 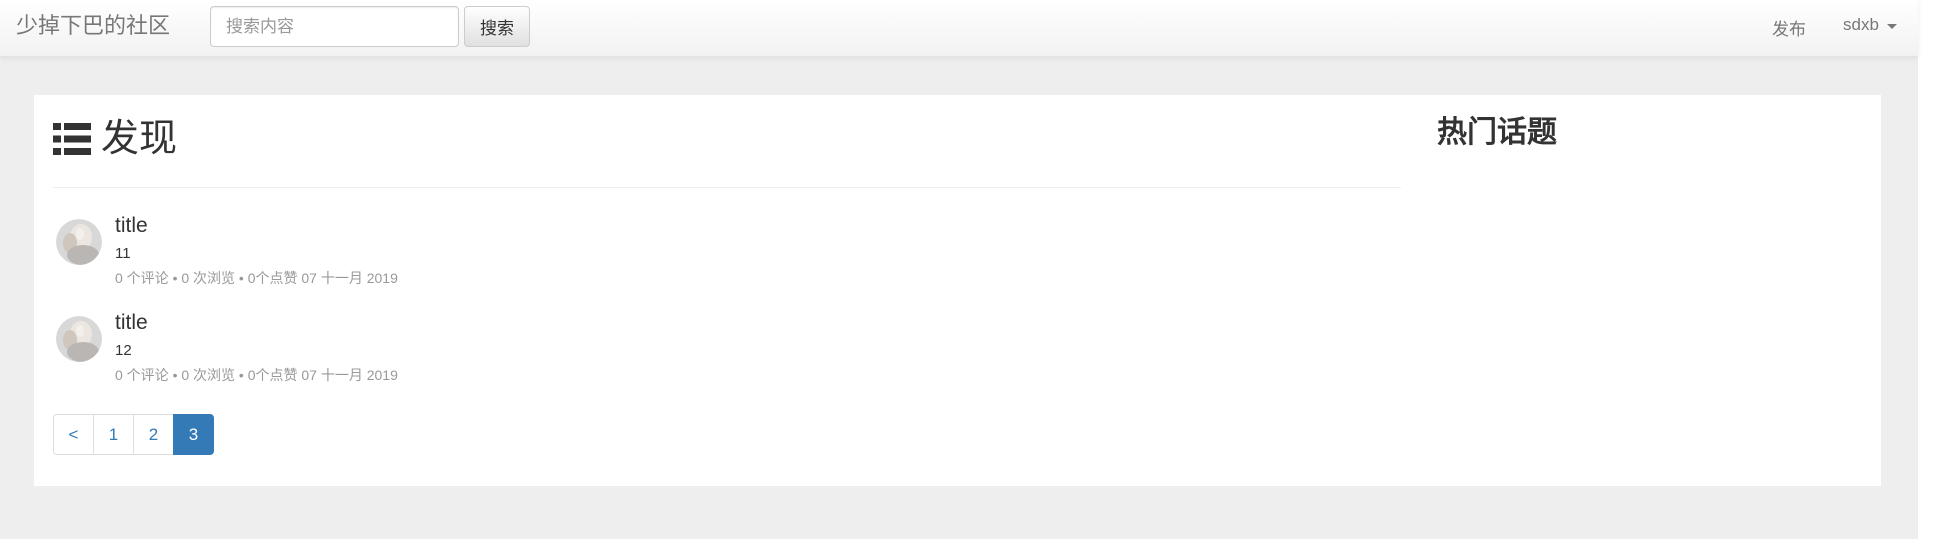 What do you see at coordinates (123, 350) in the screenshot?
I see `post-description: 12` at bounding box center [123, 350].